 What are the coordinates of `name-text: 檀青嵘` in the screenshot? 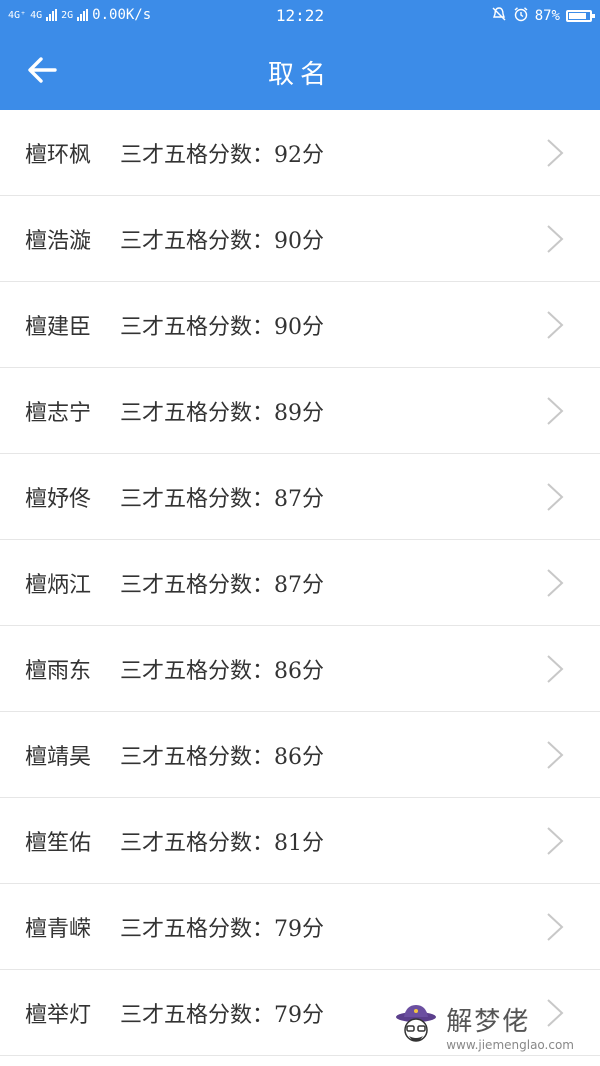 It's located at (58, 929).